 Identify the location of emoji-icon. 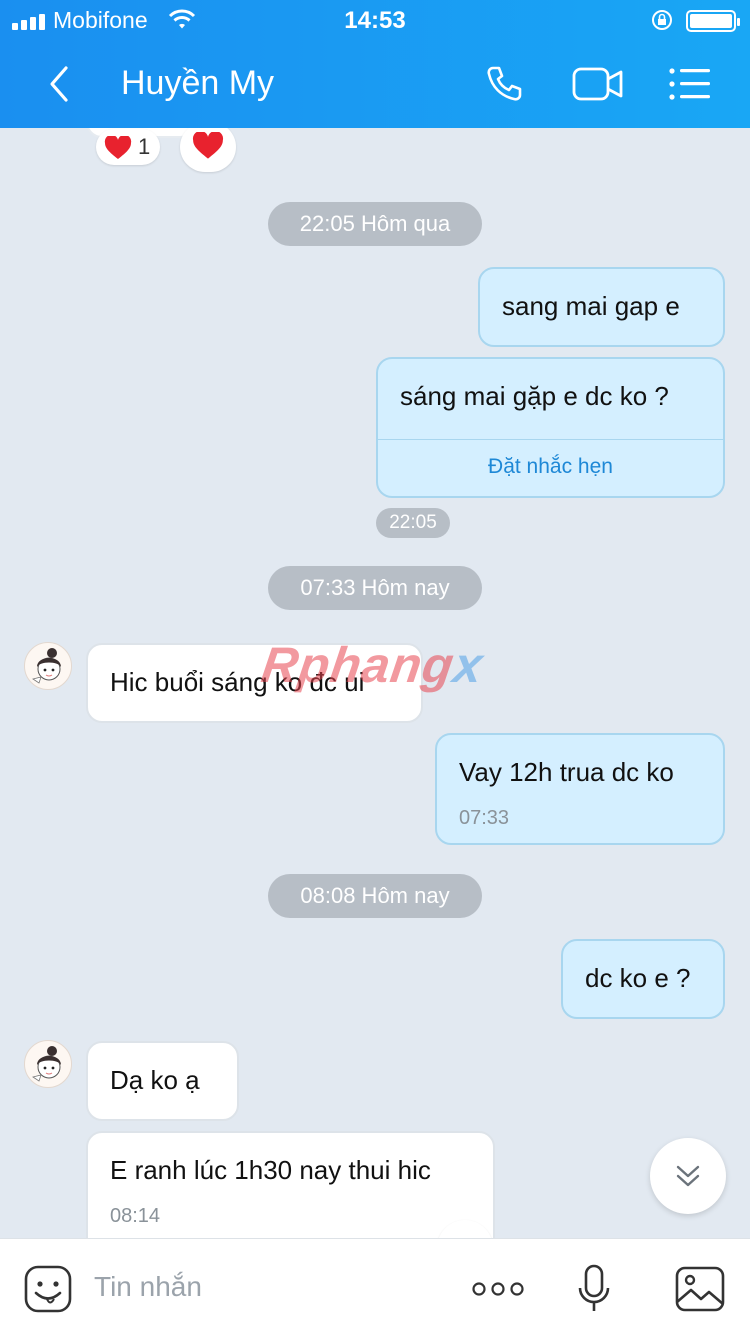
(48, 1289).